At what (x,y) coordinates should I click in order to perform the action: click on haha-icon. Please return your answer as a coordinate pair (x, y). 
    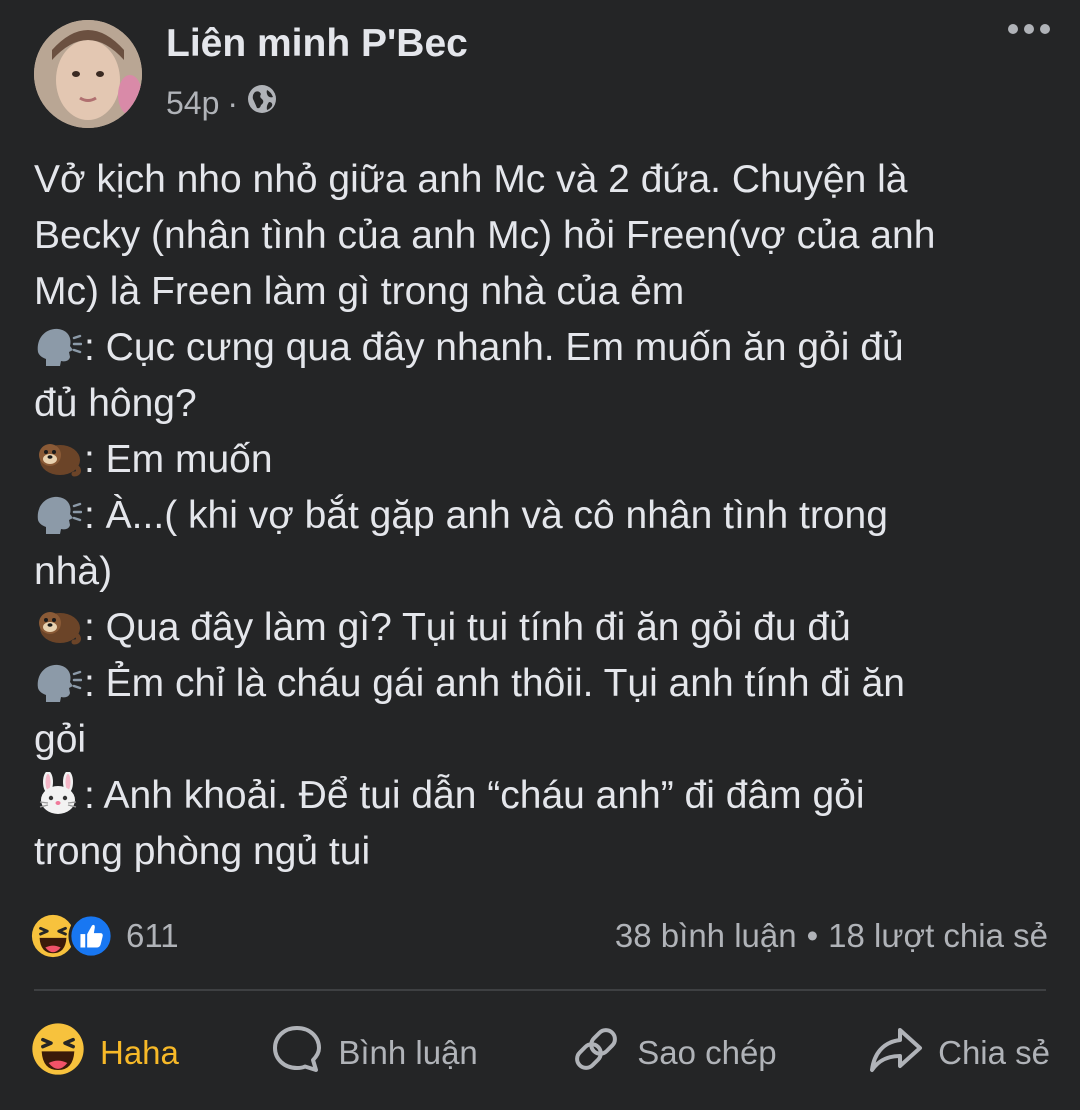
    Looking at the image, I should click on (58, 1053).